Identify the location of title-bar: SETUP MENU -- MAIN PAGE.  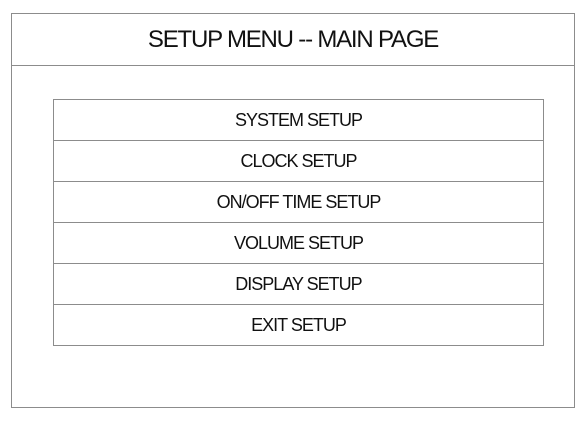
(293, 40).